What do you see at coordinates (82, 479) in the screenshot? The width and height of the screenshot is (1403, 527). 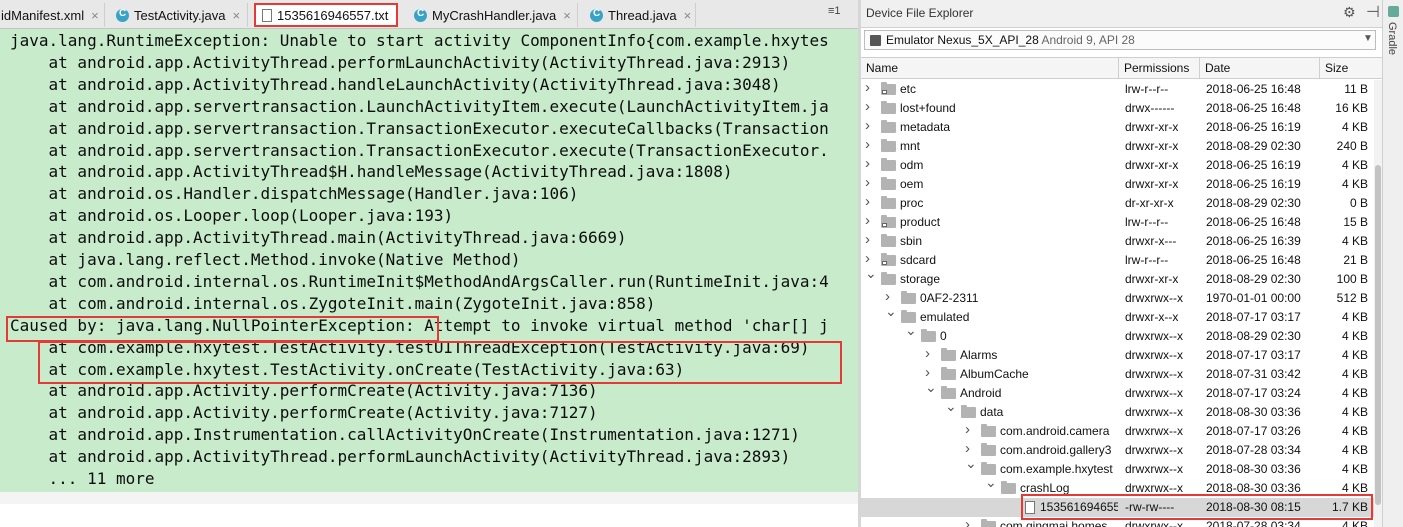 I see `log-line: ... 11 more` at bounding box center [82, 479].